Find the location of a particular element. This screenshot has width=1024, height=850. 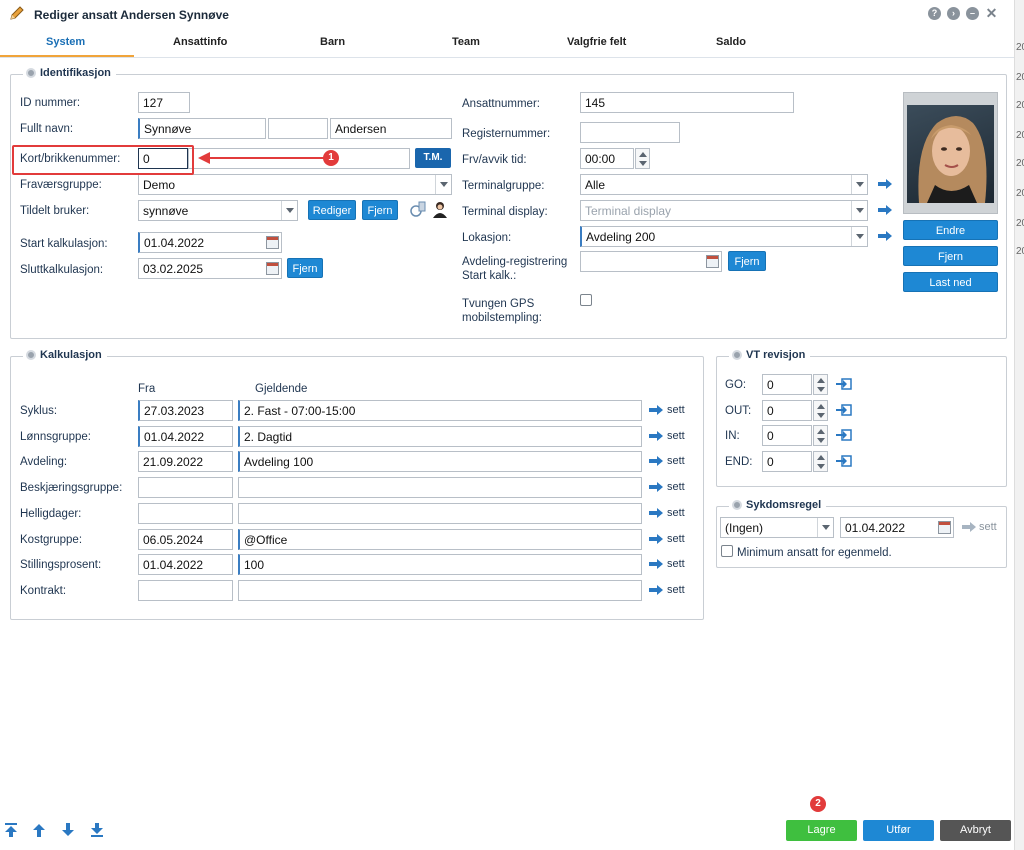

absence-time-stepper is located at coordinates (642, 158).